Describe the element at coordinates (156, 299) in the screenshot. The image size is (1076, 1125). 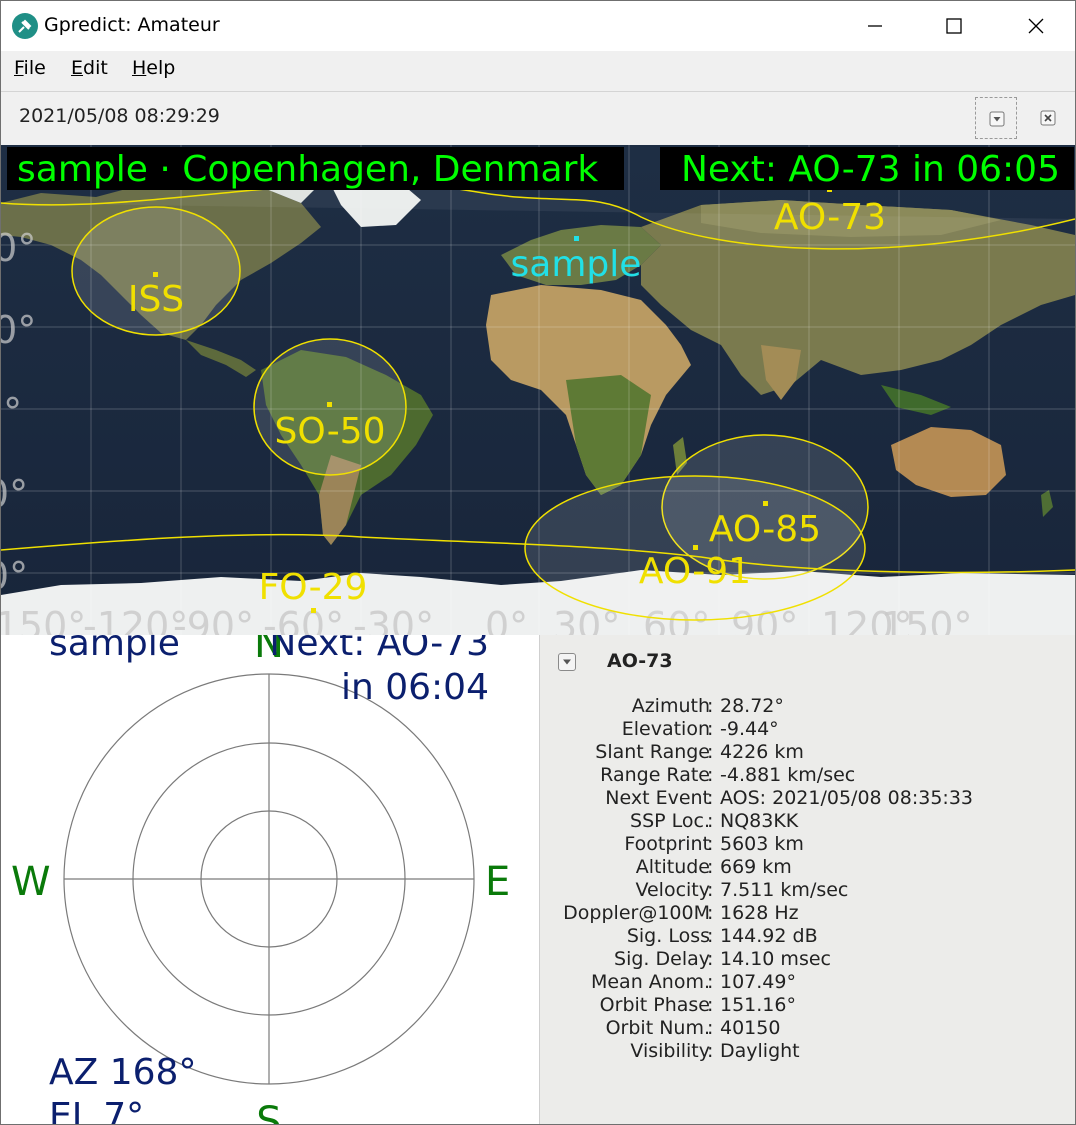
I see `iss-label: ISS` at that location.